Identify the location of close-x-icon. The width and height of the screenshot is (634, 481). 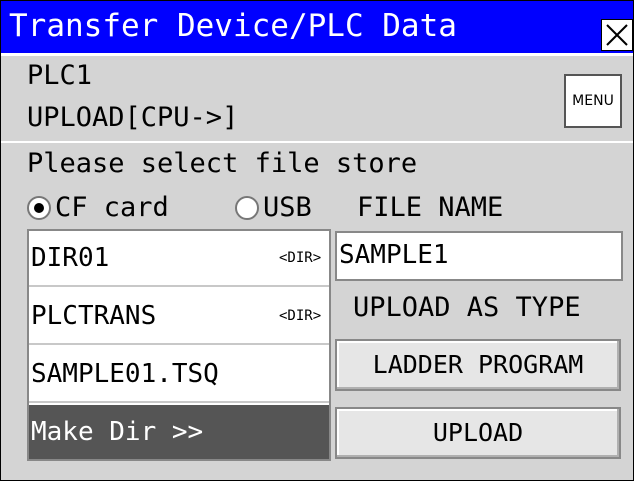
(617, 35).